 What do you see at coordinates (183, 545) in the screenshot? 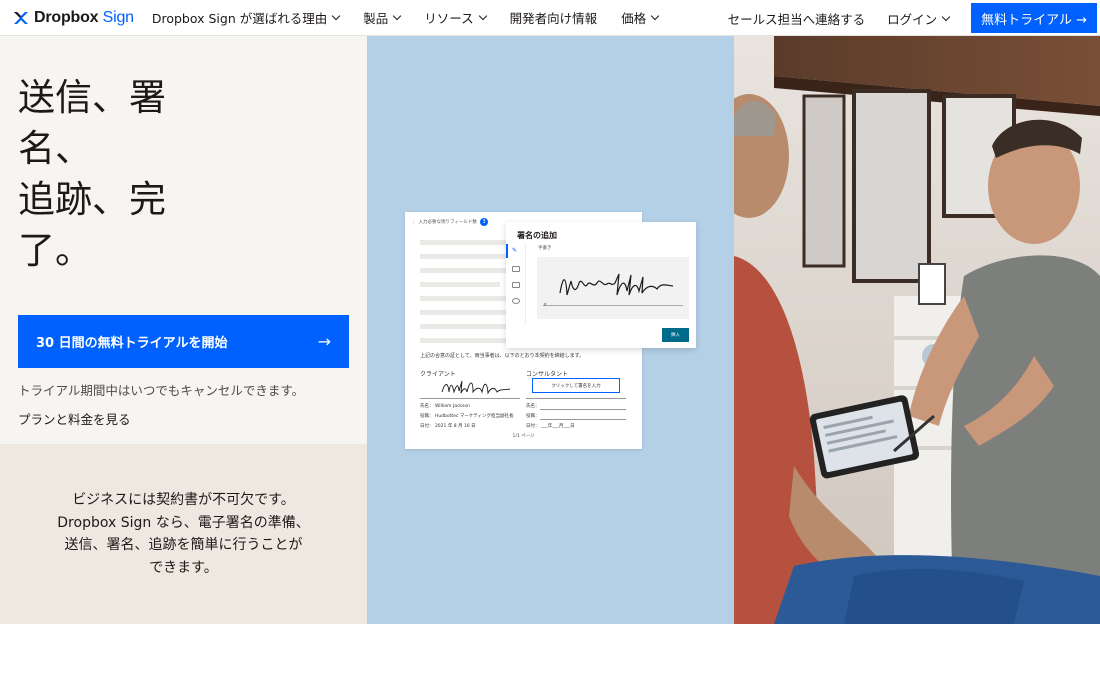
I see `description-line: 送信、署名、追跡を簡単に行うことが` at bounding box center [183, 545].